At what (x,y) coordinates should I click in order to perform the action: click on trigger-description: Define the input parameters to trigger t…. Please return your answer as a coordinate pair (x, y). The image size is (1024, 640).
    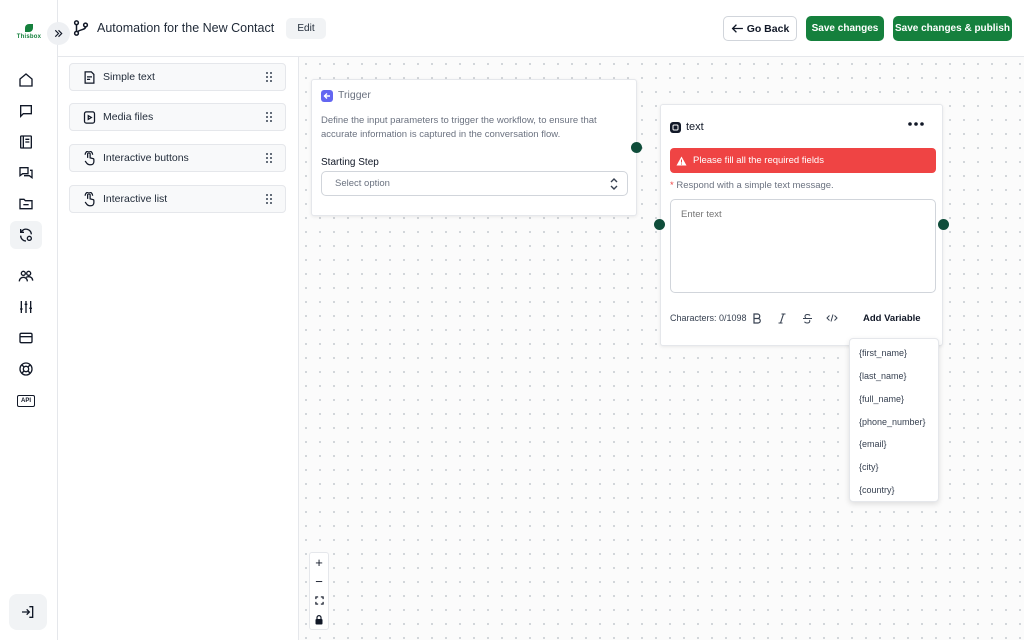
    Looking at the image, I should click on (459, 127).